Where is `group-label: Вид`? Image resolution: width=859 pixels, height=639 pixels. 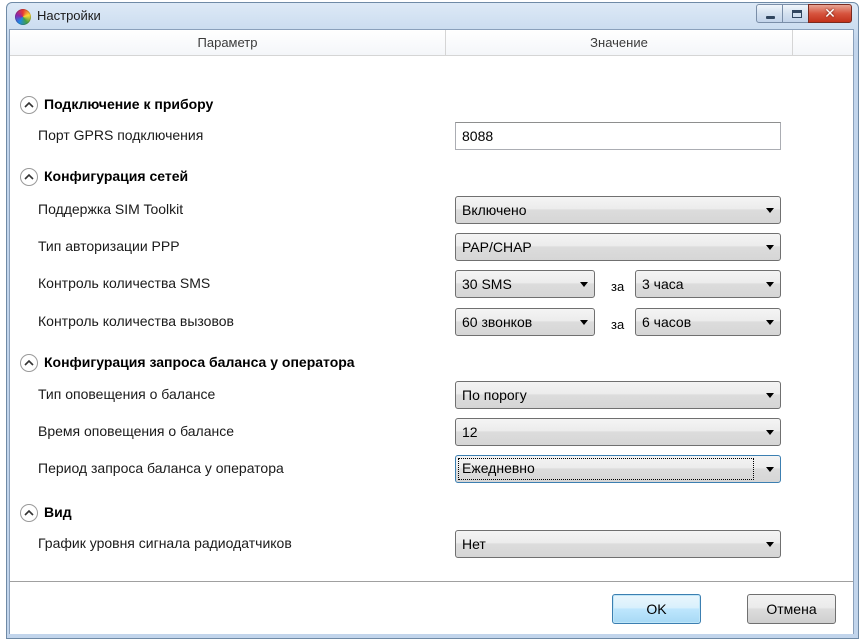
group-label: Вид is located at coordinates (58, 512).